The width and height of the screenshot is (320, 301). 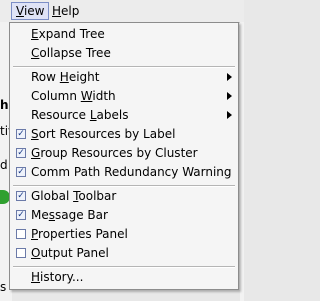 I want to click on menu-help: Help, so click(x=65, y=11).